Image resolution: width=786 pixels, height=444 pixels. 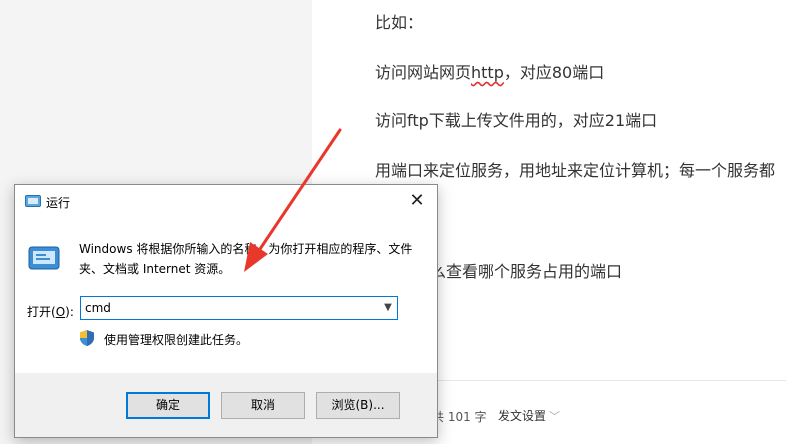 What do you see at coordinates (399, 22) in the screenshot?
I see `doc-line-1: 比如：` at bounding box center [399, 22].